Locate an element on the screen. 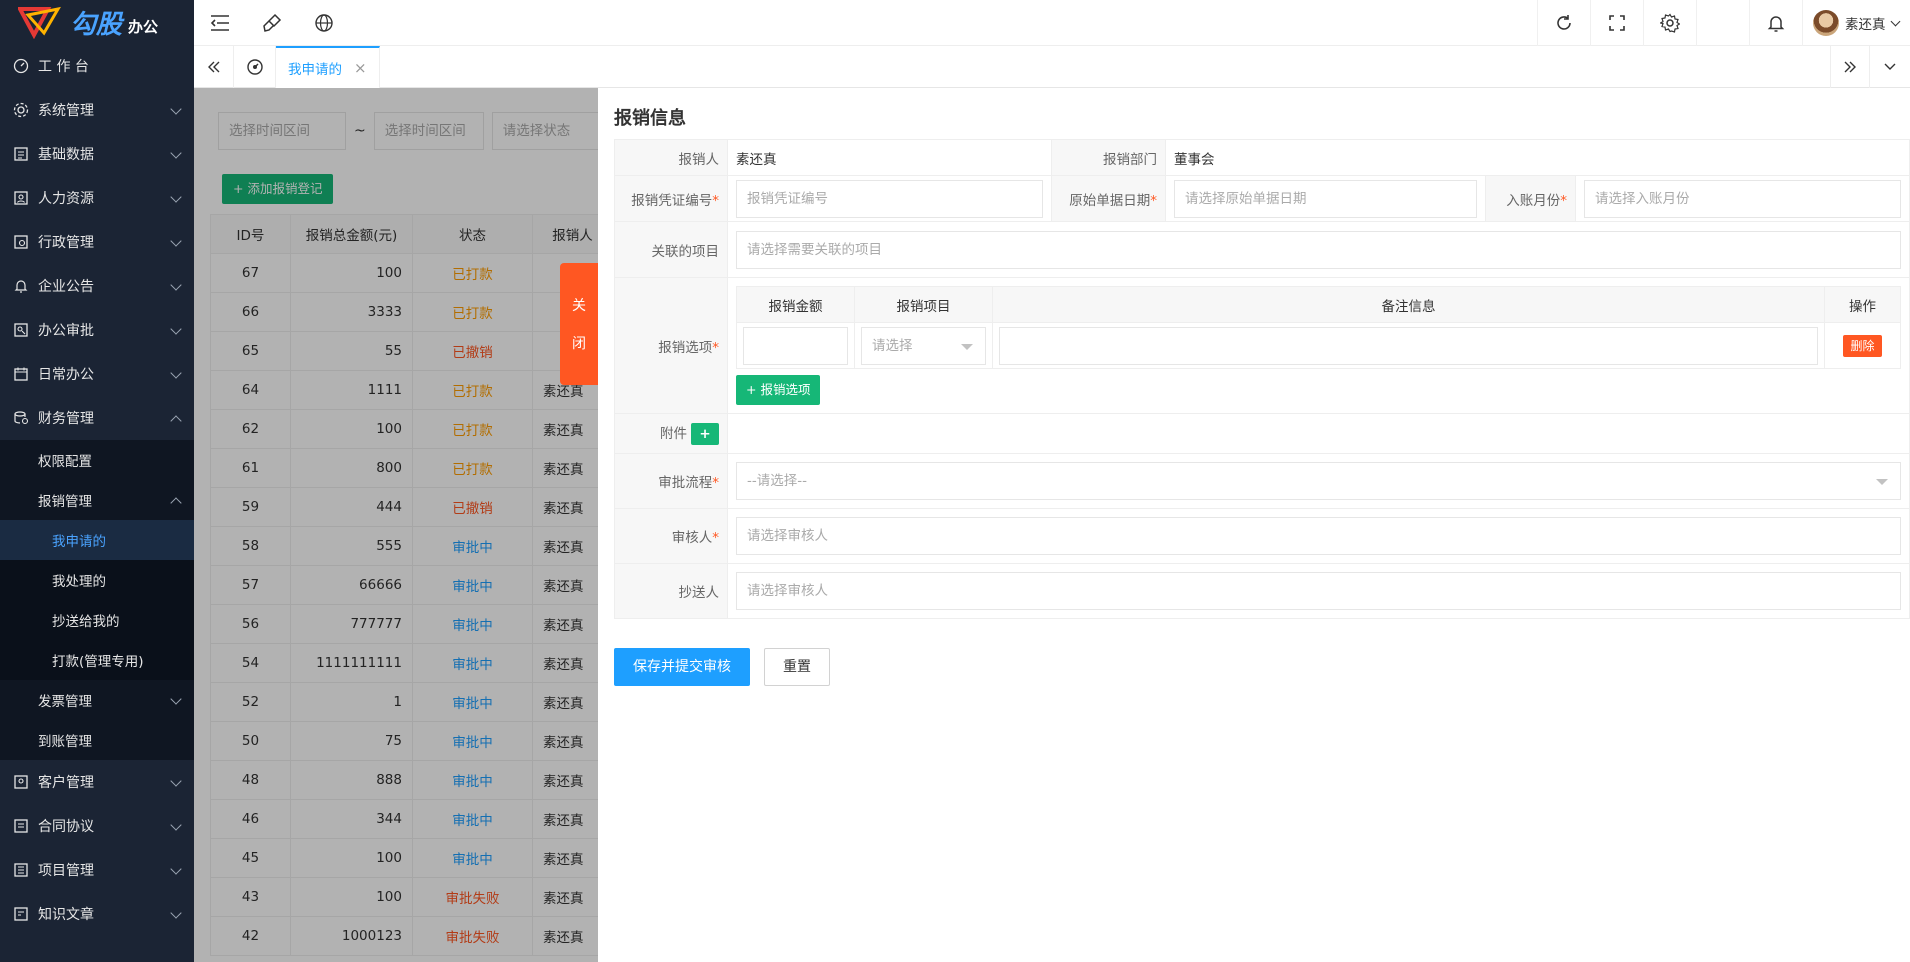  logo: 勾股 办公 is located at coordinates (97, 22).